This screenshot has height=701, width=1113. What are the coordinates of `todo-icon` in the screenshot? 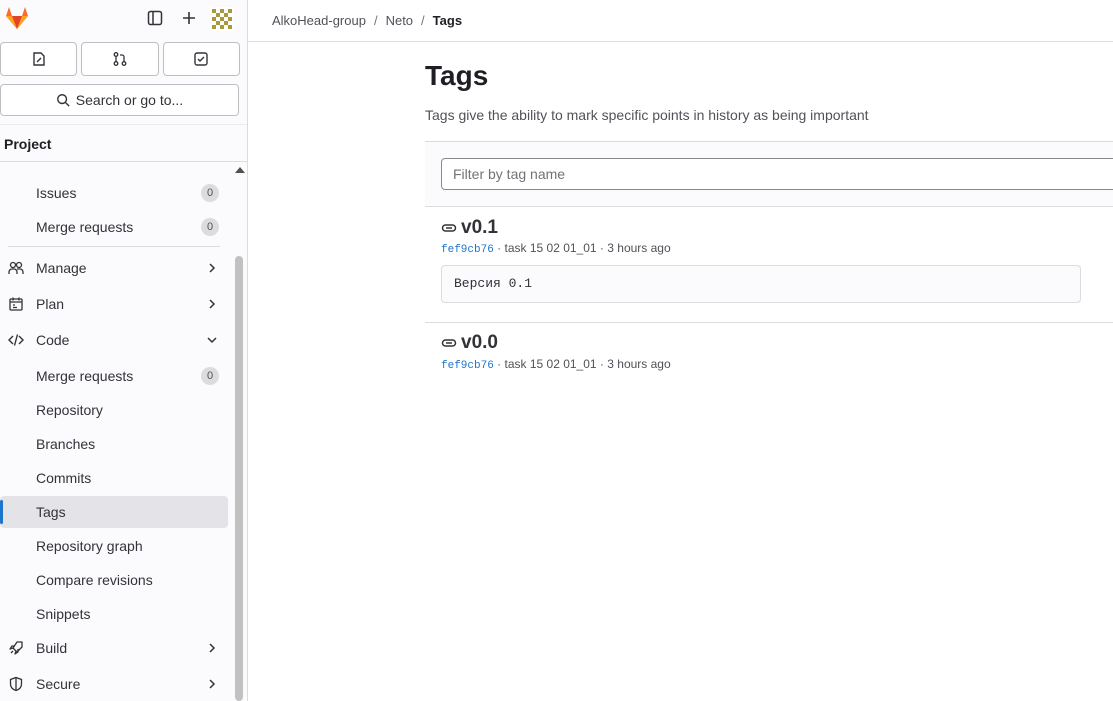 It's located at (201, 59).